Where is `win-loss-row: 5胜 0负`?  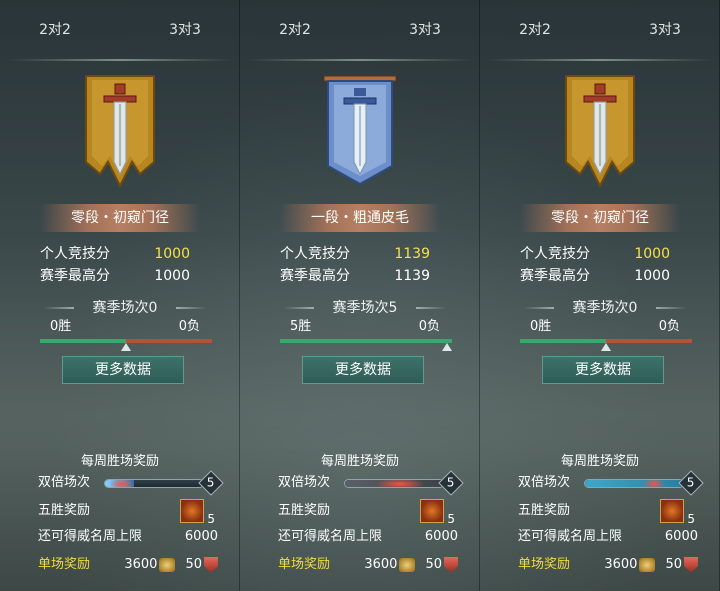 win-loss-row: 5胜 0负 is located at coordinates (365, 327).